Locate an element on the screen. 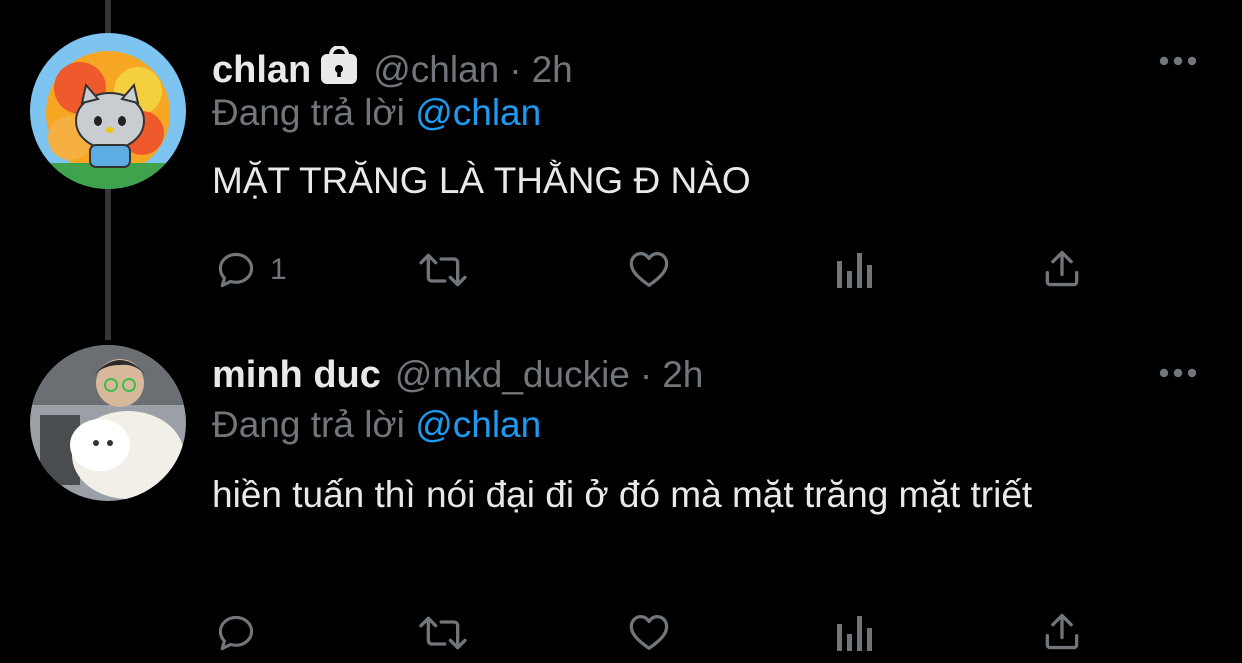 The width and height of the screenshot is (1242, 663). handle: @mkd_duckie is located at coordinates (512, 375).